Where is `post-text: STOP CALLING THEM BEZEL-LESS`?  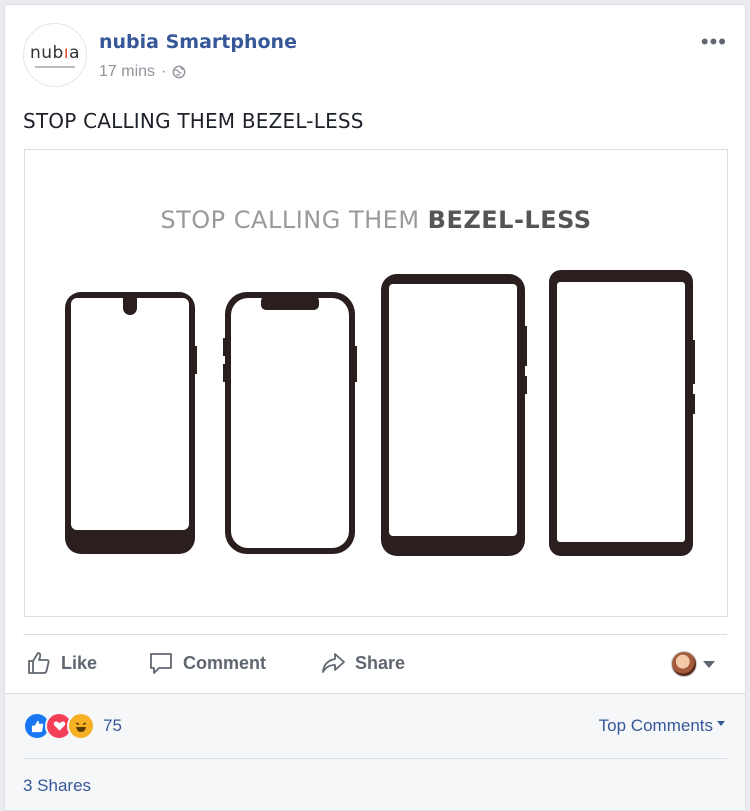 post-text: STOP CALLING THEM BEZEL-LESS is located at coordinates (193, 121).